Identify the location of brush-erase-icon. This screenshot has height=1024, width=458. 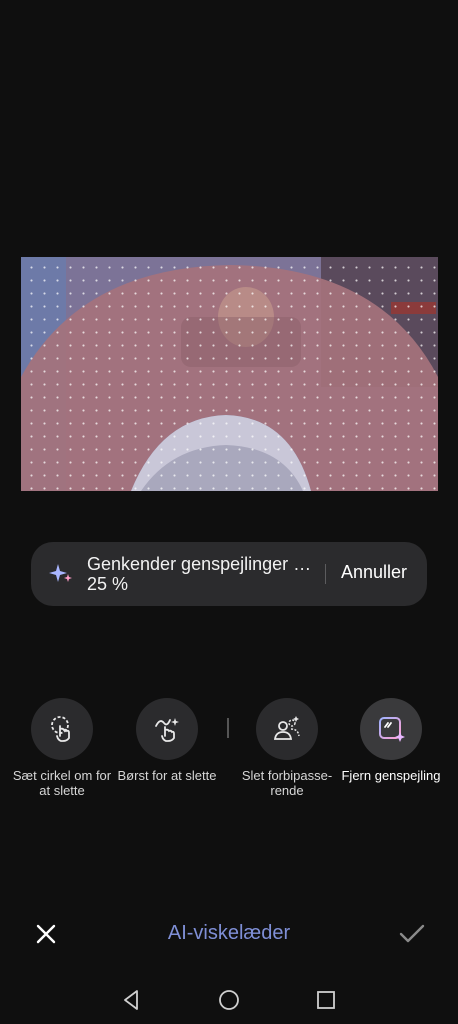
(167, 730).